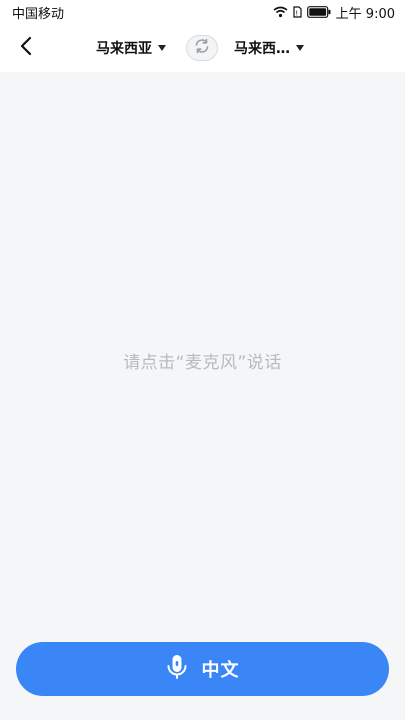  What do you see at coordinates (177, 669) in the screenshot?
I see `microphone-icon` at bounding box center [177, 669].